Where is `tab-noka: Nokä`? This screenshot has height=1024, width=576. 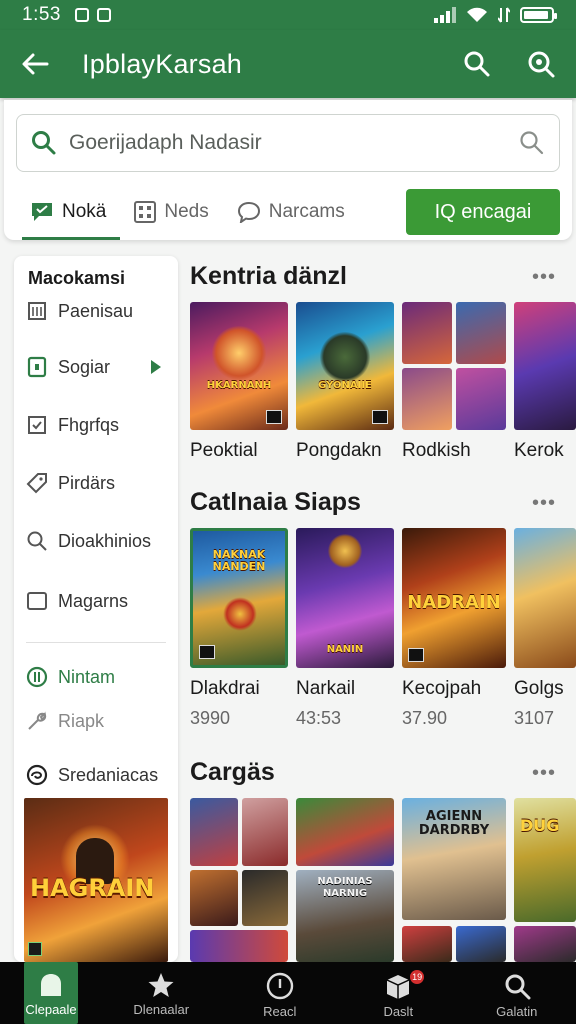
tab-noka: Nokä is located at coordinates (68, 212).